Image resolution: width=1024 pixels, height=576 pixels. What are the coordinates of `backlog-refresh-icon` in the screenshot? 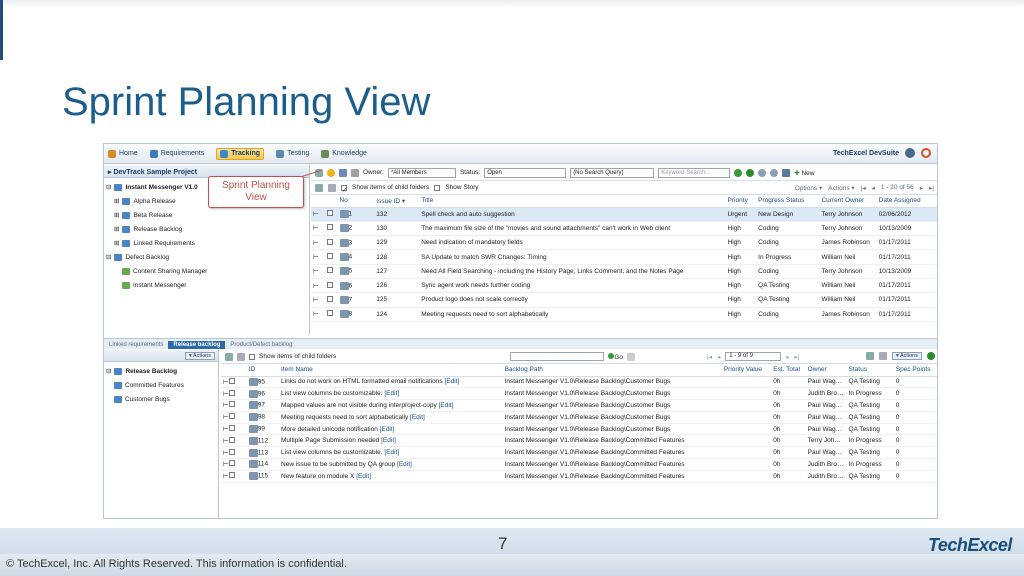 It's located at (931, 356).